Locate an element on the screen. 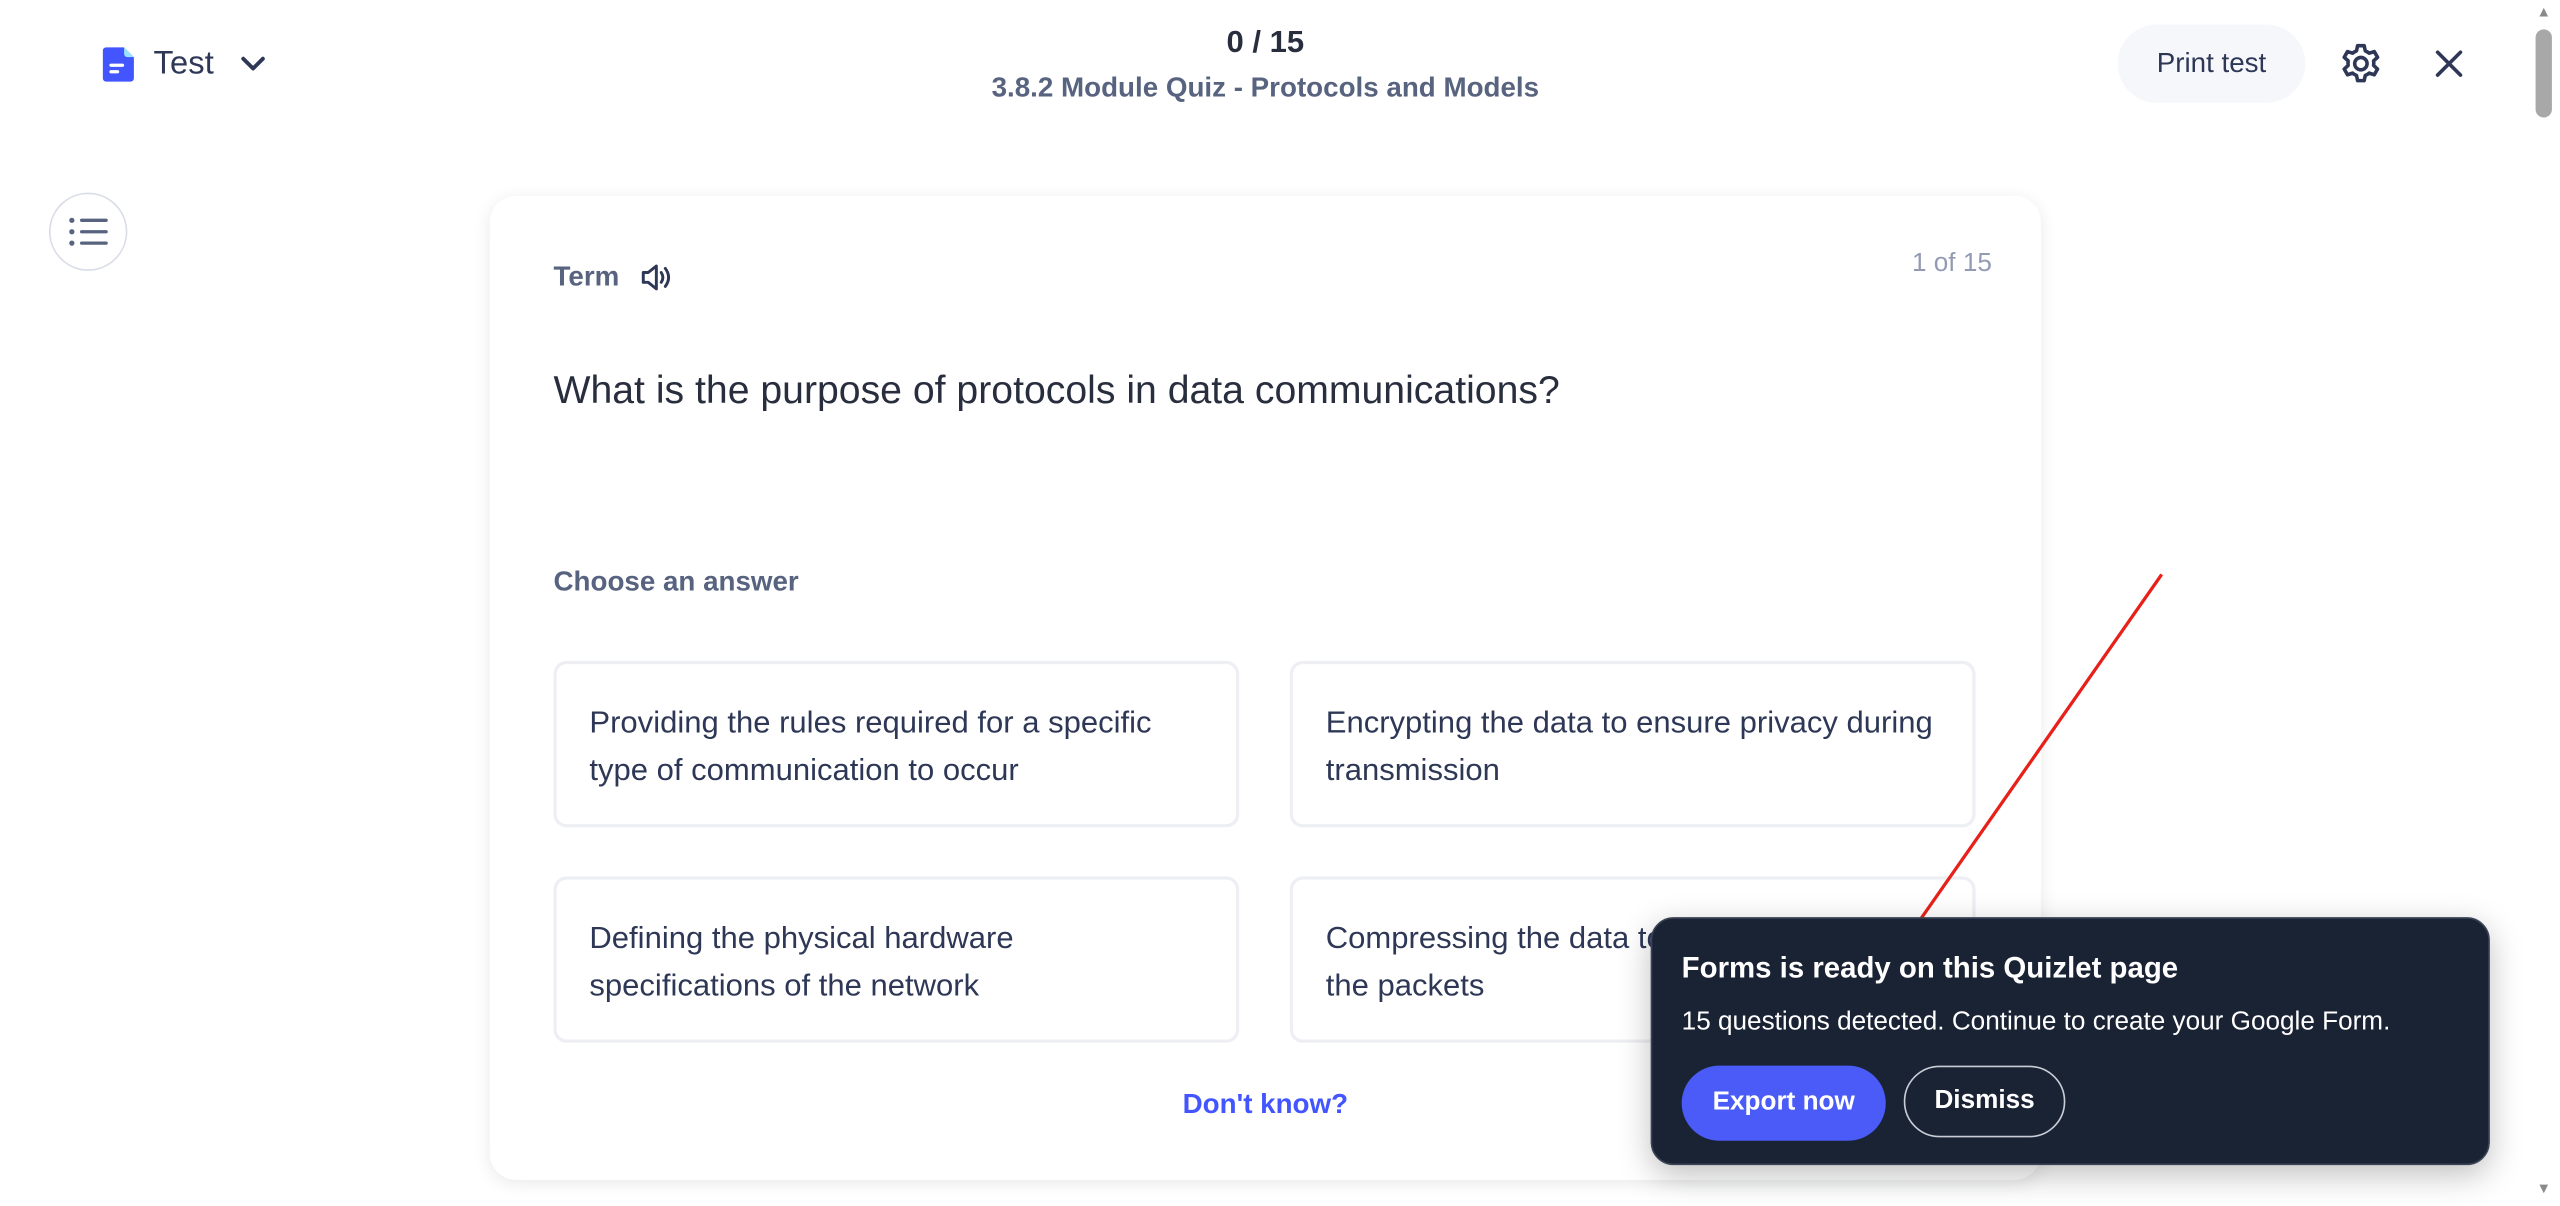 This screenshot has height=1206, width=2560. settings-button is located at coordinates (2361, 63).